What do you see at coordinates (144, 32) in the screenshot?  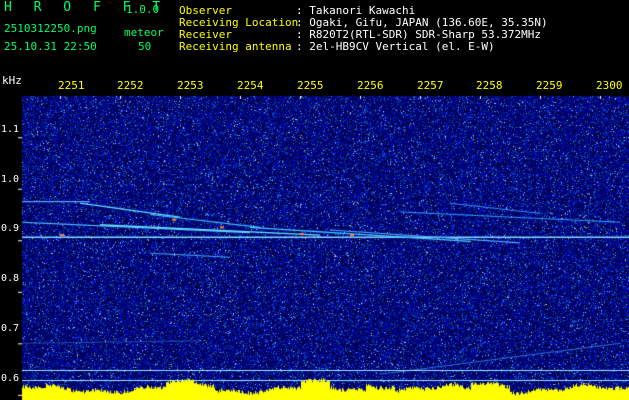 I see `meteor-label: meteor` at bounding box center [144, 32].